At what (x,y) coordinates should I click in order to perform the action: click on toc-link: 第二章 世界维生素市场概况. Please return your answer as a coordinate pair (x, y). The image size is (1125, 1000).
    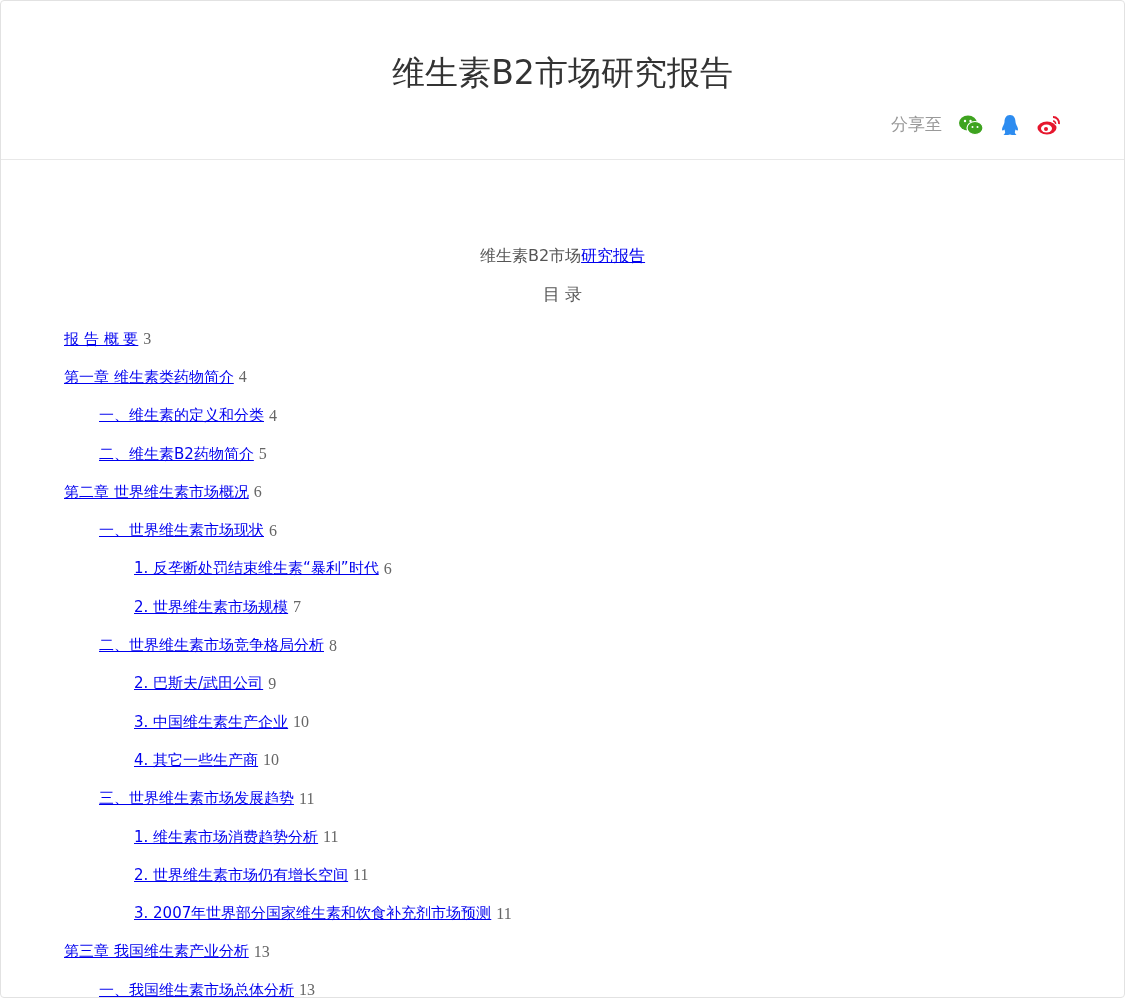
    Looking at the image, I should click on (156, 492).